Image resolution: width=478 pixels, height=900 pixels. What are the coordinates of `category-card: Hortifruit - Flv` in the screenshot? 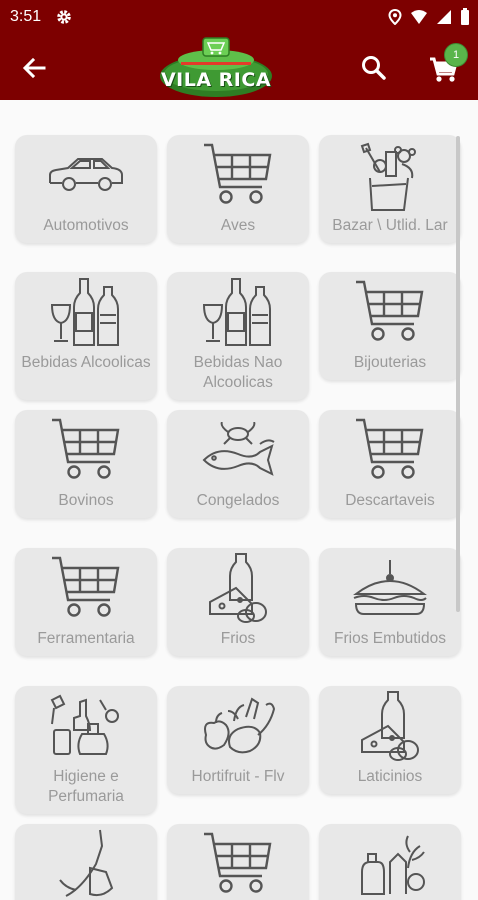 It's located at (238, 740).